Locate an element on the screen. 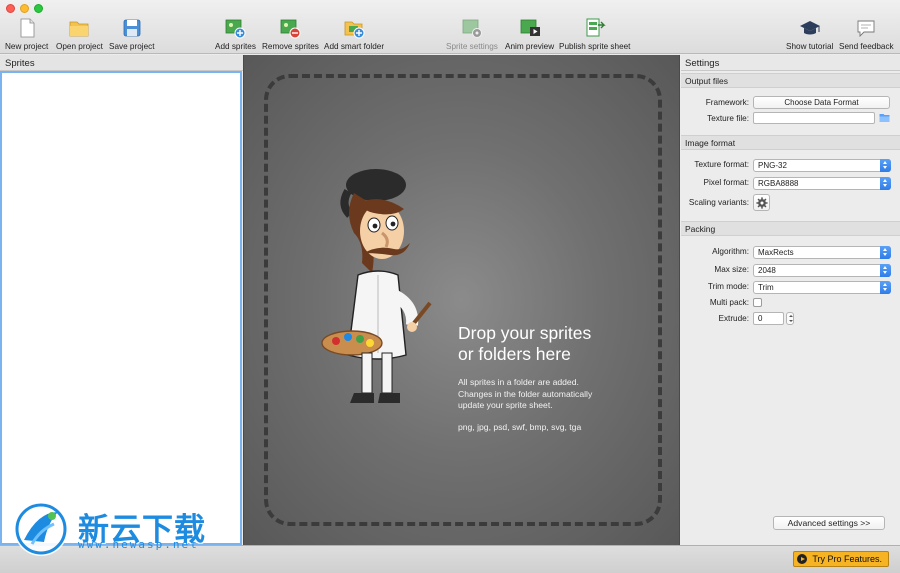 The width and height of the screenshot is (900, 573). extrude-label: Extrude: is located at coordinates (734, 318).